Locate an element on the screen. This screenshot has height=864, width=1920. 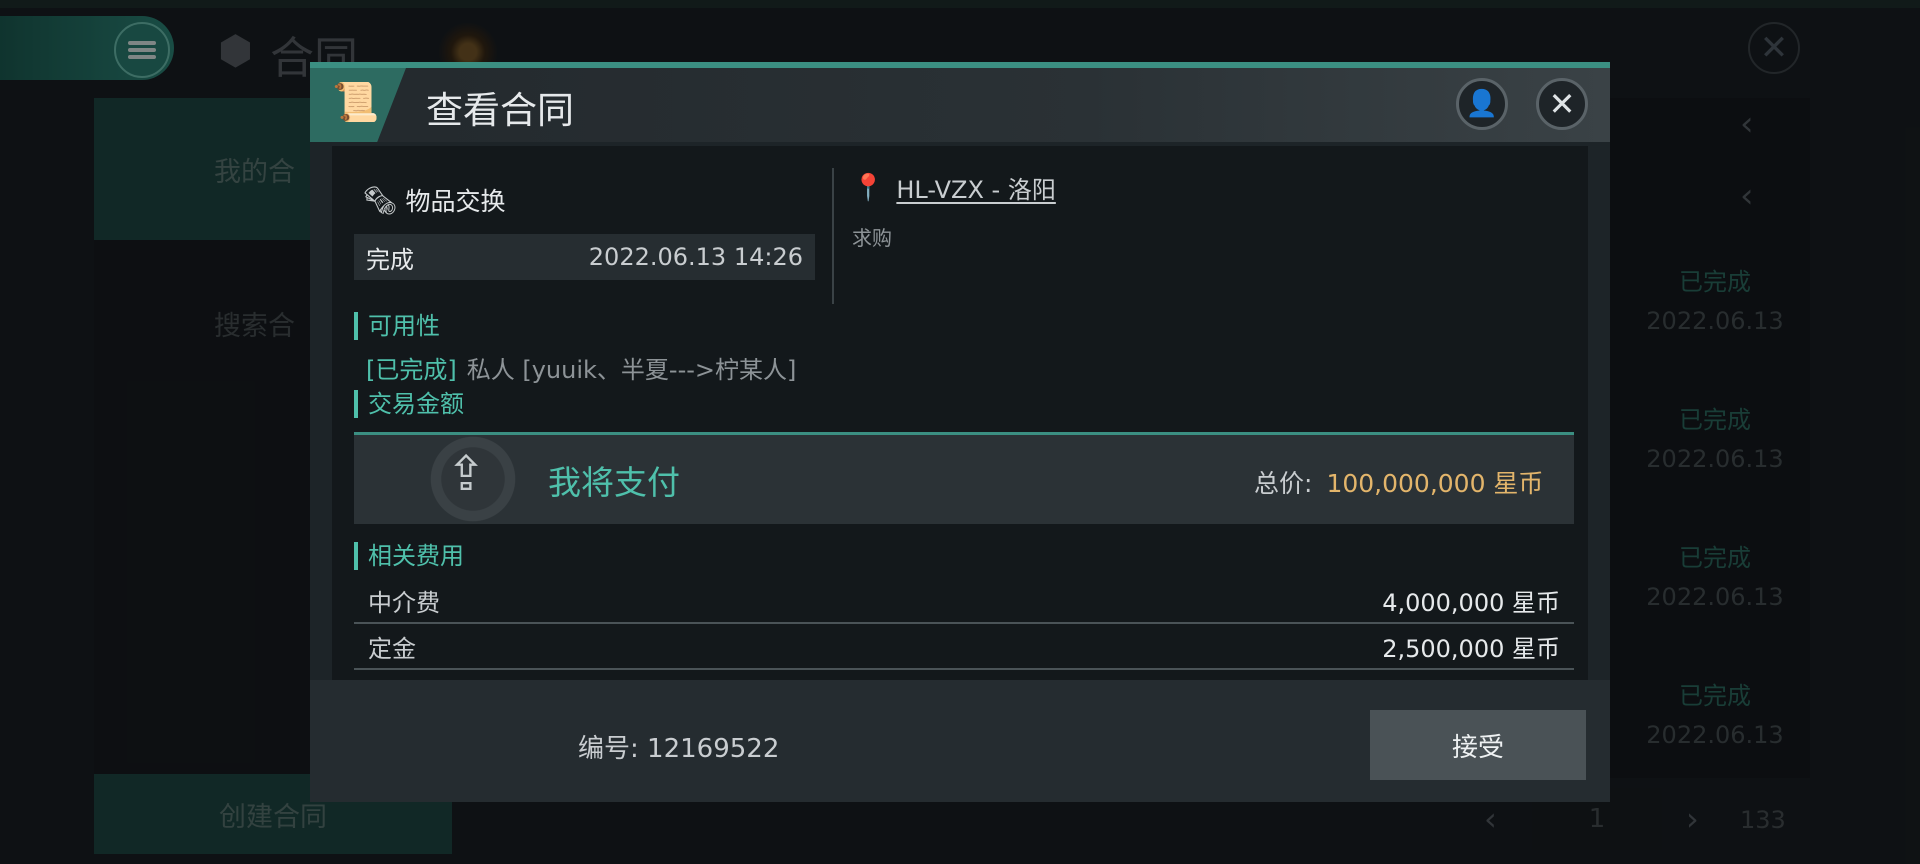
status-row: 完成 2022.06.13 14:26 is located at coordinates (584, 257).